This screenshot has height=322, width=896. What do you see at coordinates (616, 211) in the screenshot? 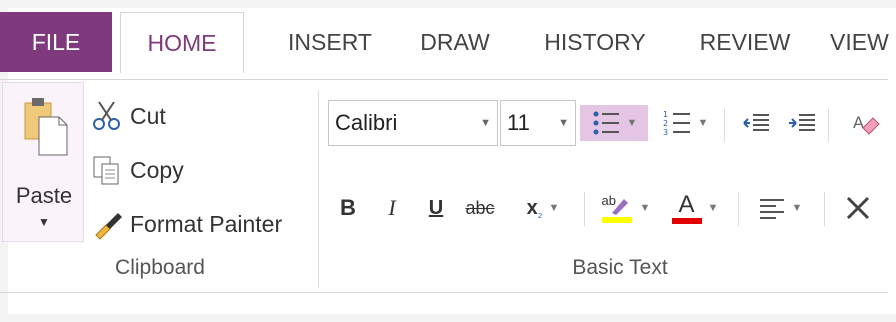
I see `highlighter-icon` at bounding box center [616, 211].